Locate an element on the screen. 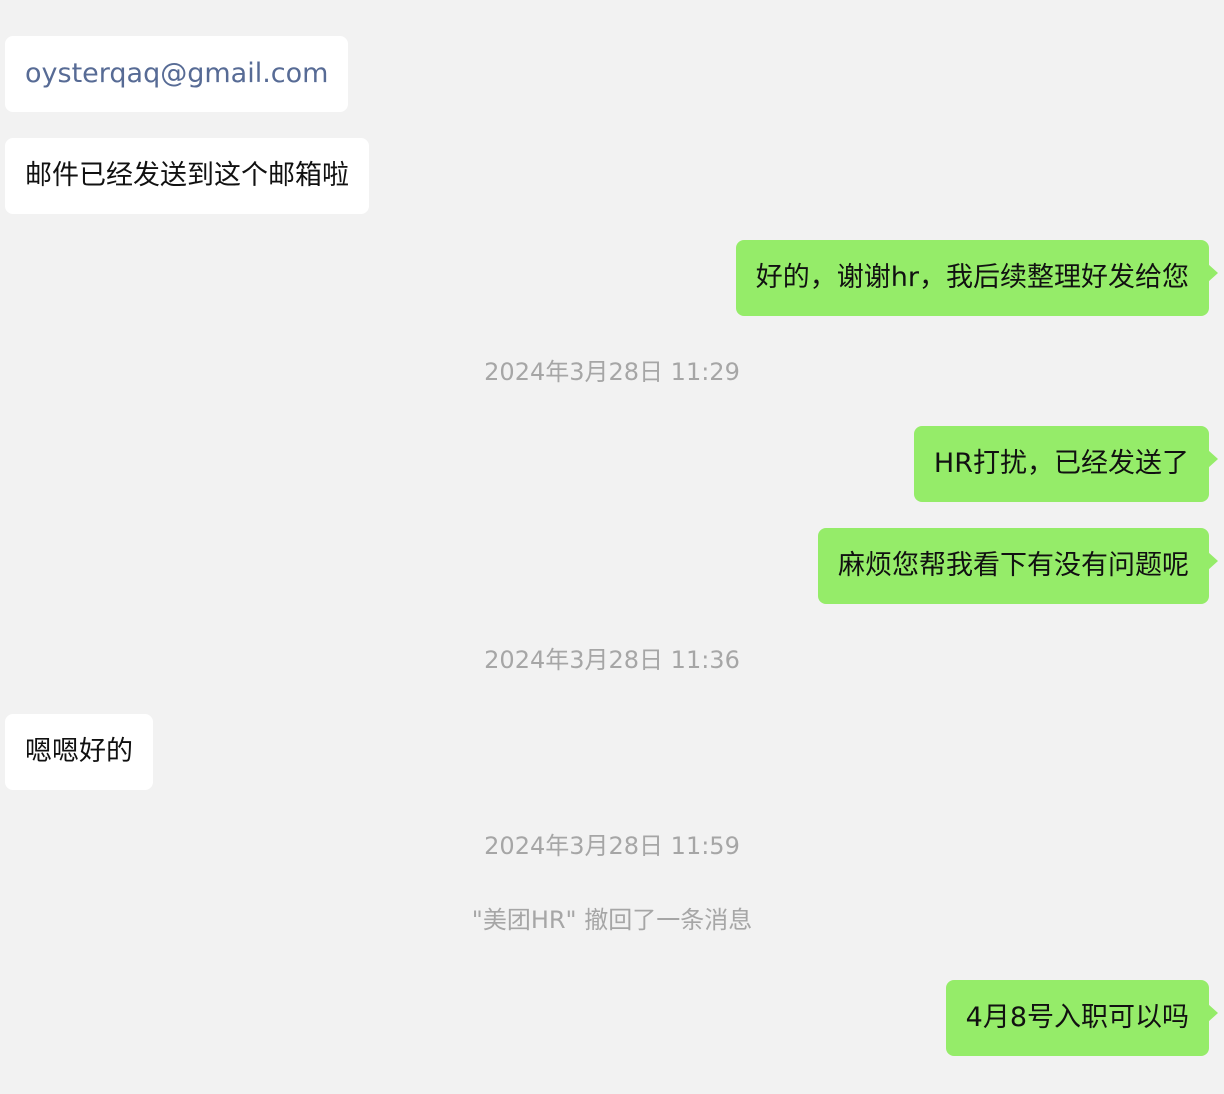 This screenshot has height=1094, width=1224. outgoing-message: 4月8号入职可以吗 is located at coordinates (1082, 1018).